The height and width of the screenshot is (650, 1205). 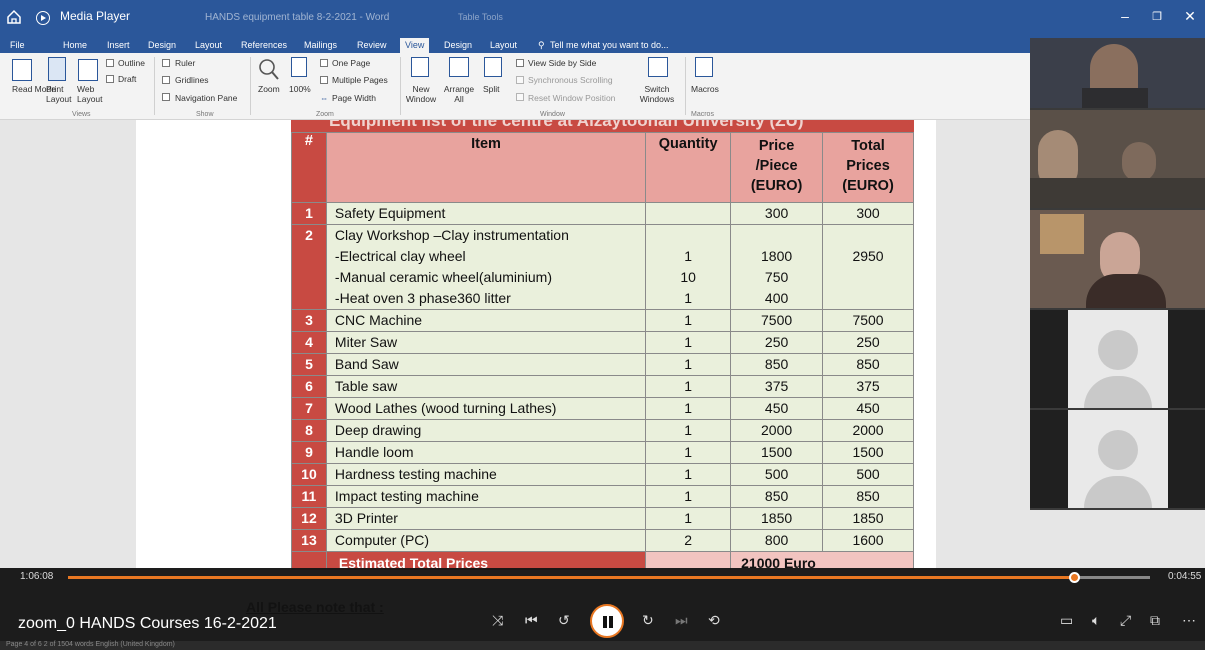 I want to click on tab-insert: Insert, so click(x=118, y=45).